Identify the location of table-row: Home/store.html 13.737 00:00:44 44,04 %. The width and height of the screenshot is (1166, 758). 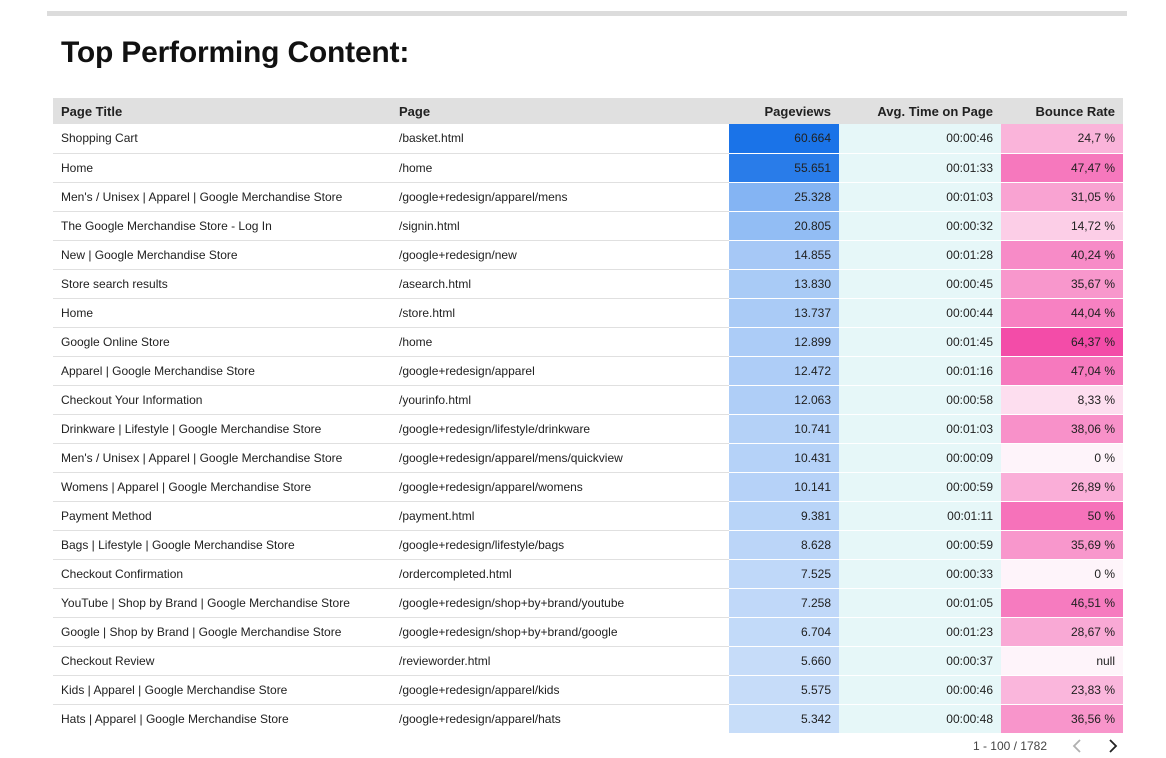
(588, 313).